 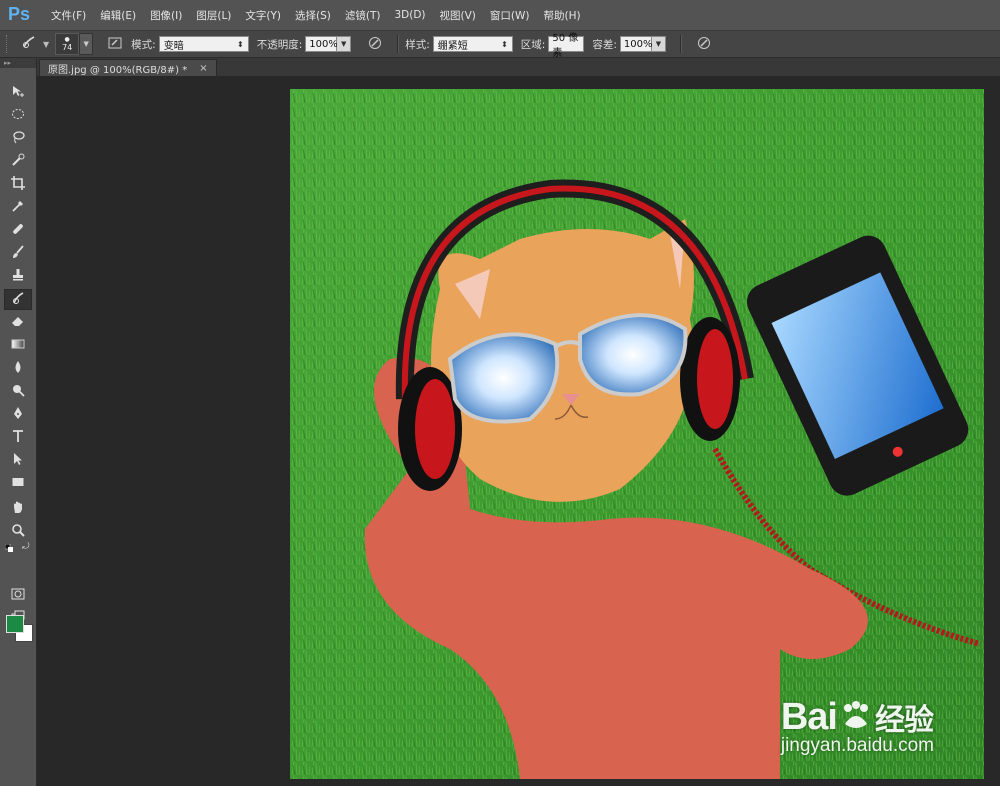 I want to click on stamp-icon, so click(x=18, y=276).